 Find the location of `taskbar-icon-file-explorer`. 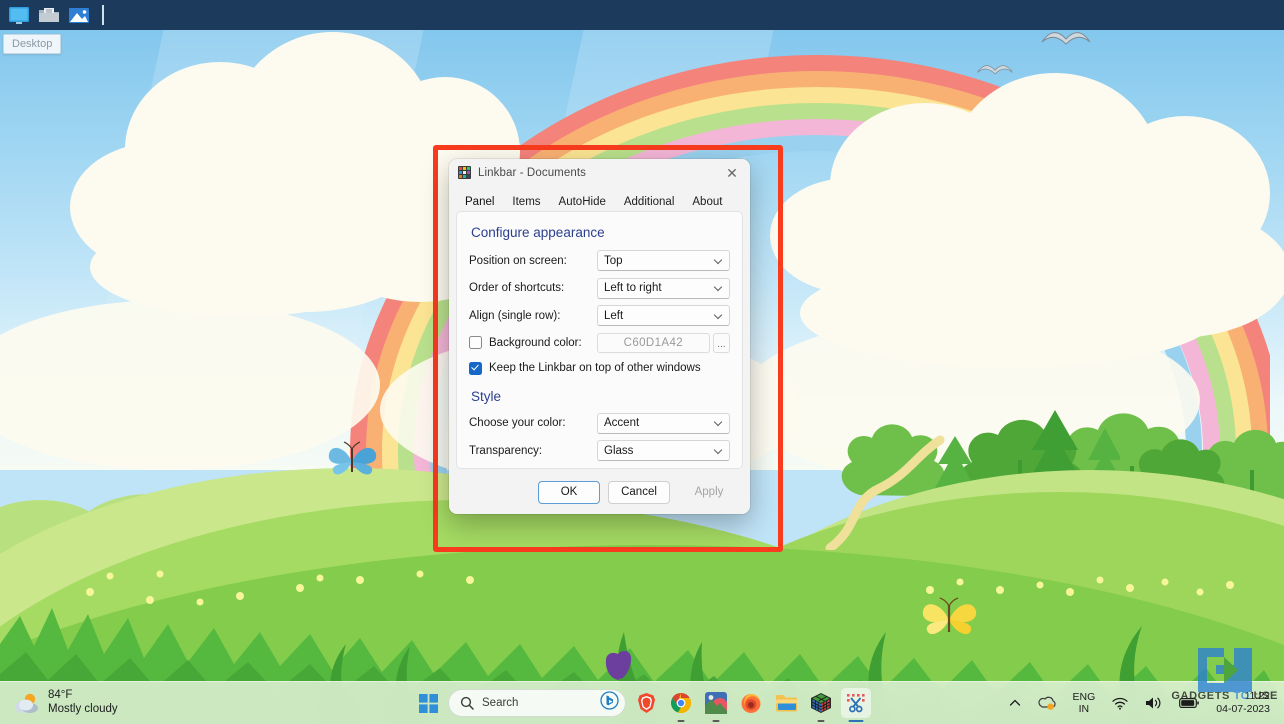

taskbar-icon-file-explorer is located at coordinates (786, 703).